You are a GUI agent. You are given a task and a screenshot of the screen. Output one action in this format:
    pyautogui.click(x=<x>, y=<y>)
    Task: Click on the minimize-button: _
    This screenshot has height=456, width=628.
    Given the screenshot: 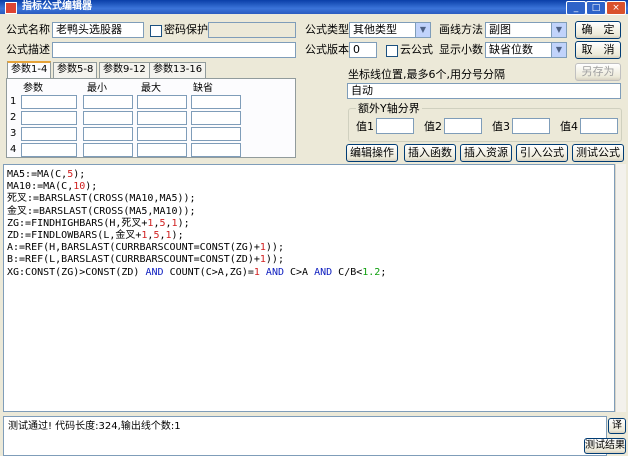 What is the action you would take?
    pyautogui.click(x=576, y=8)
    